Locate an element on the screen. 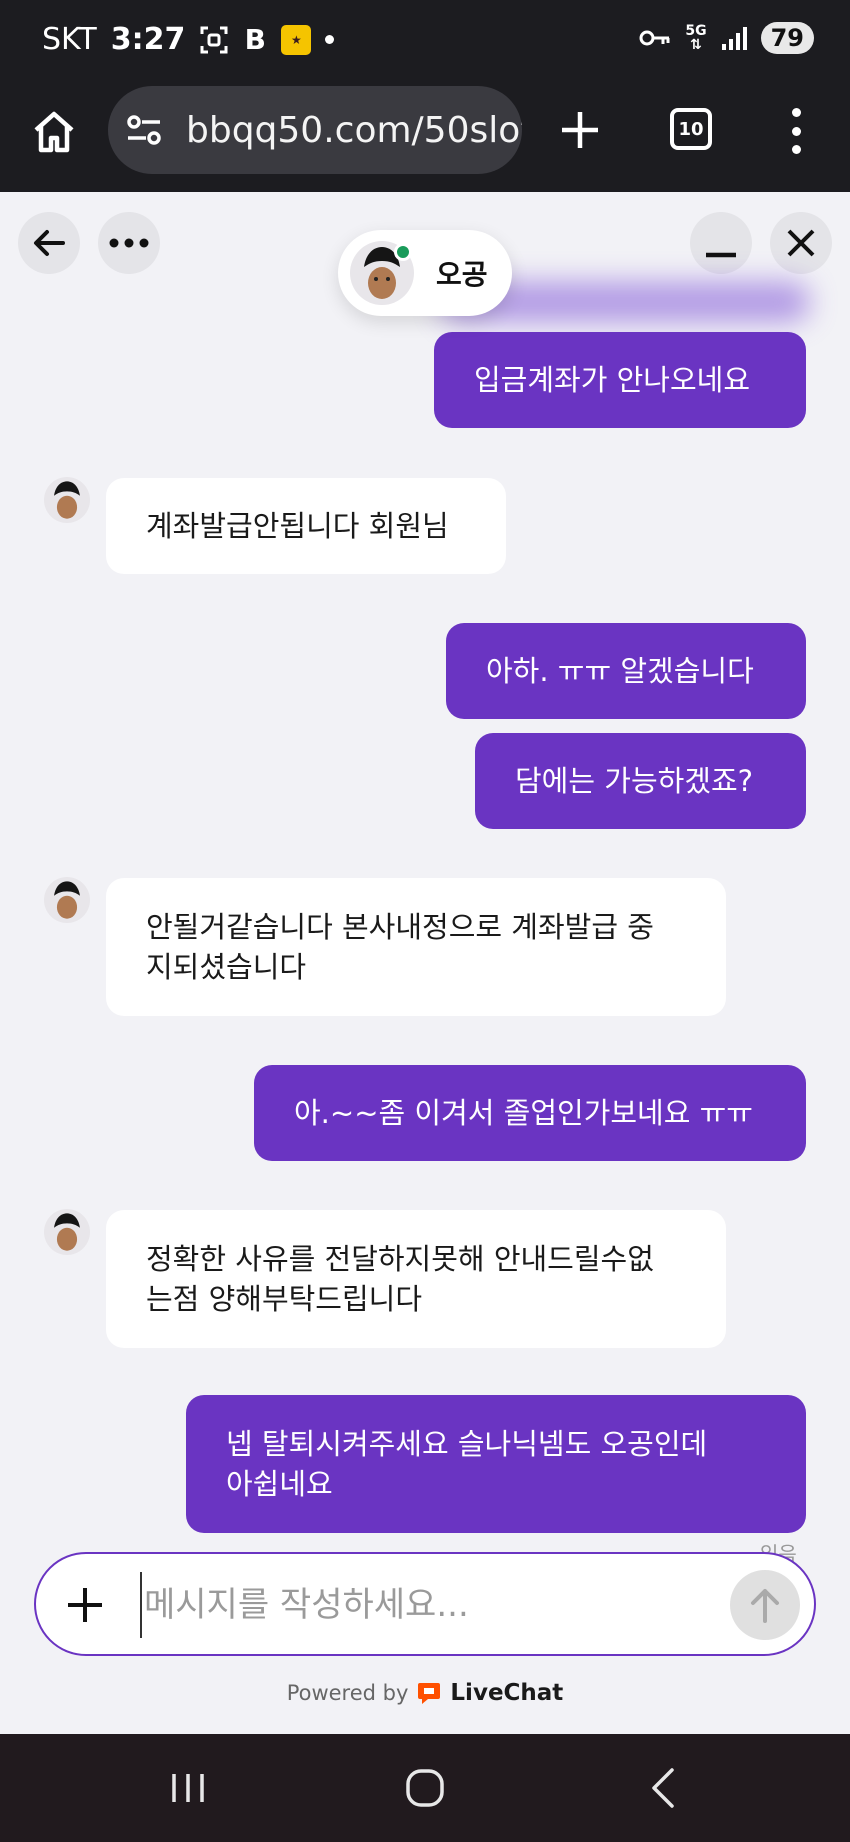  browser-toolbar: bbqq50.com/50slot_ 10 is located at coordinates (425, 136).